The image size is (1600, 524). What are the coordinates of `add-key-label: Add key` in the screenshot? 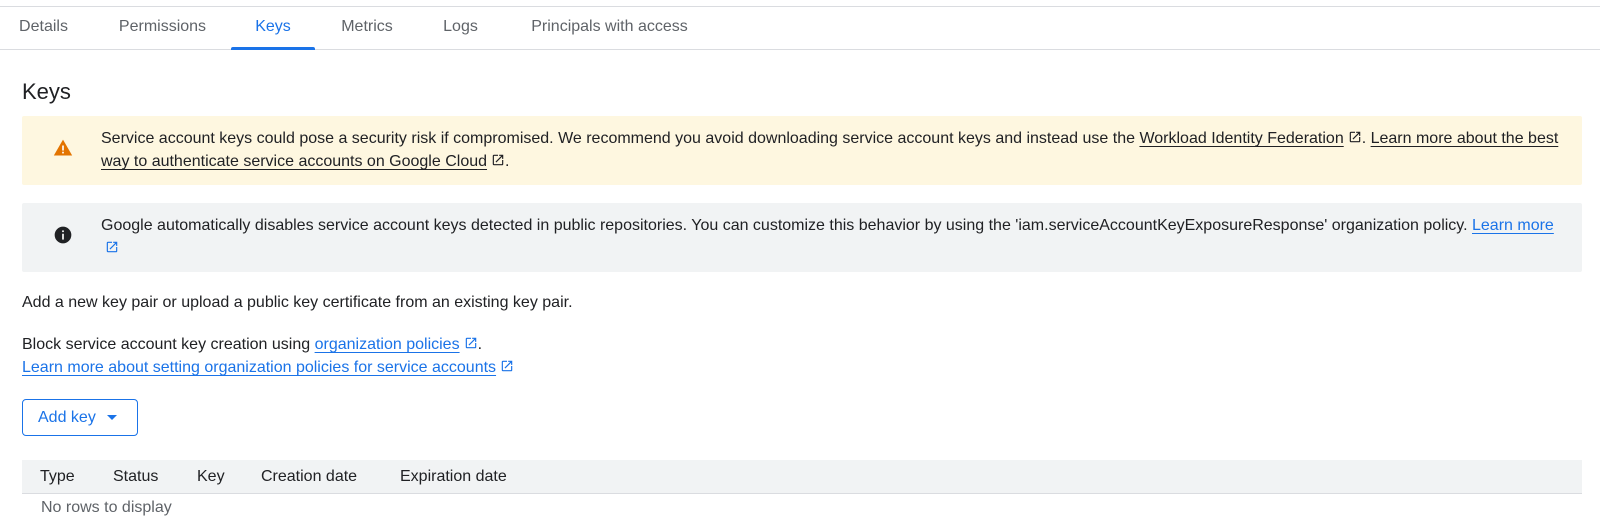 It's located at (67, 417).